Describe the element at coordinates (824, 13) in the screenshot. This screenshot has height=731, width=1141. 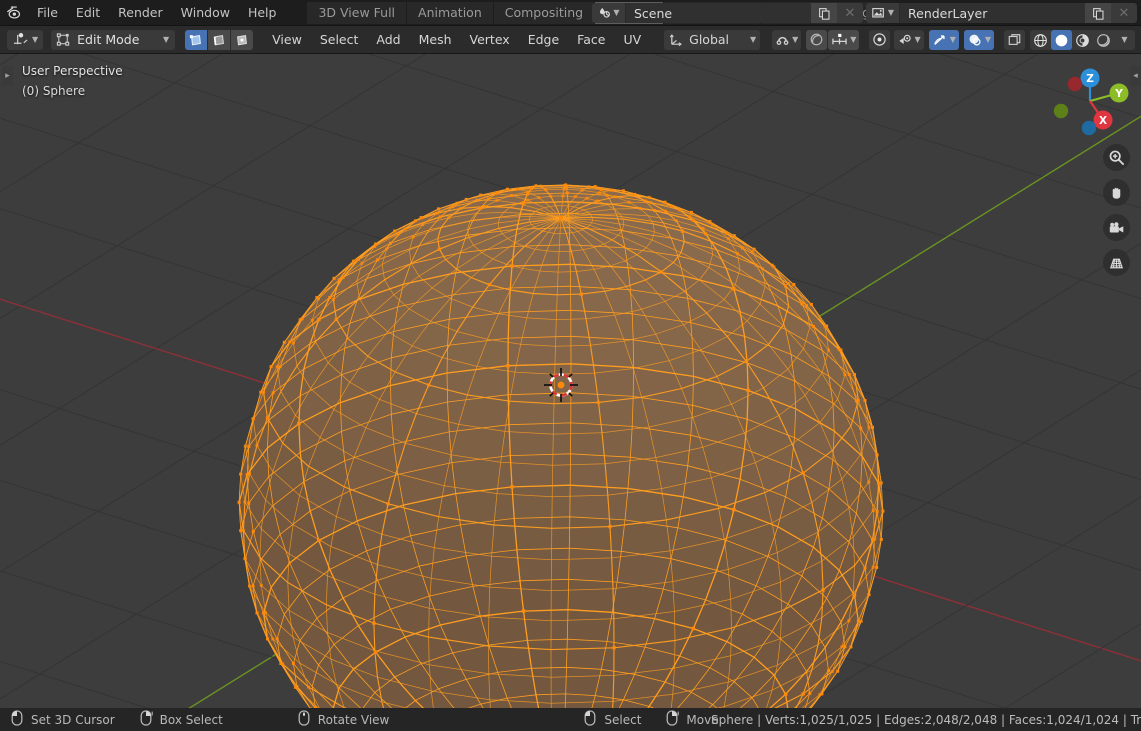
I see `scene-copy-button` at that location.